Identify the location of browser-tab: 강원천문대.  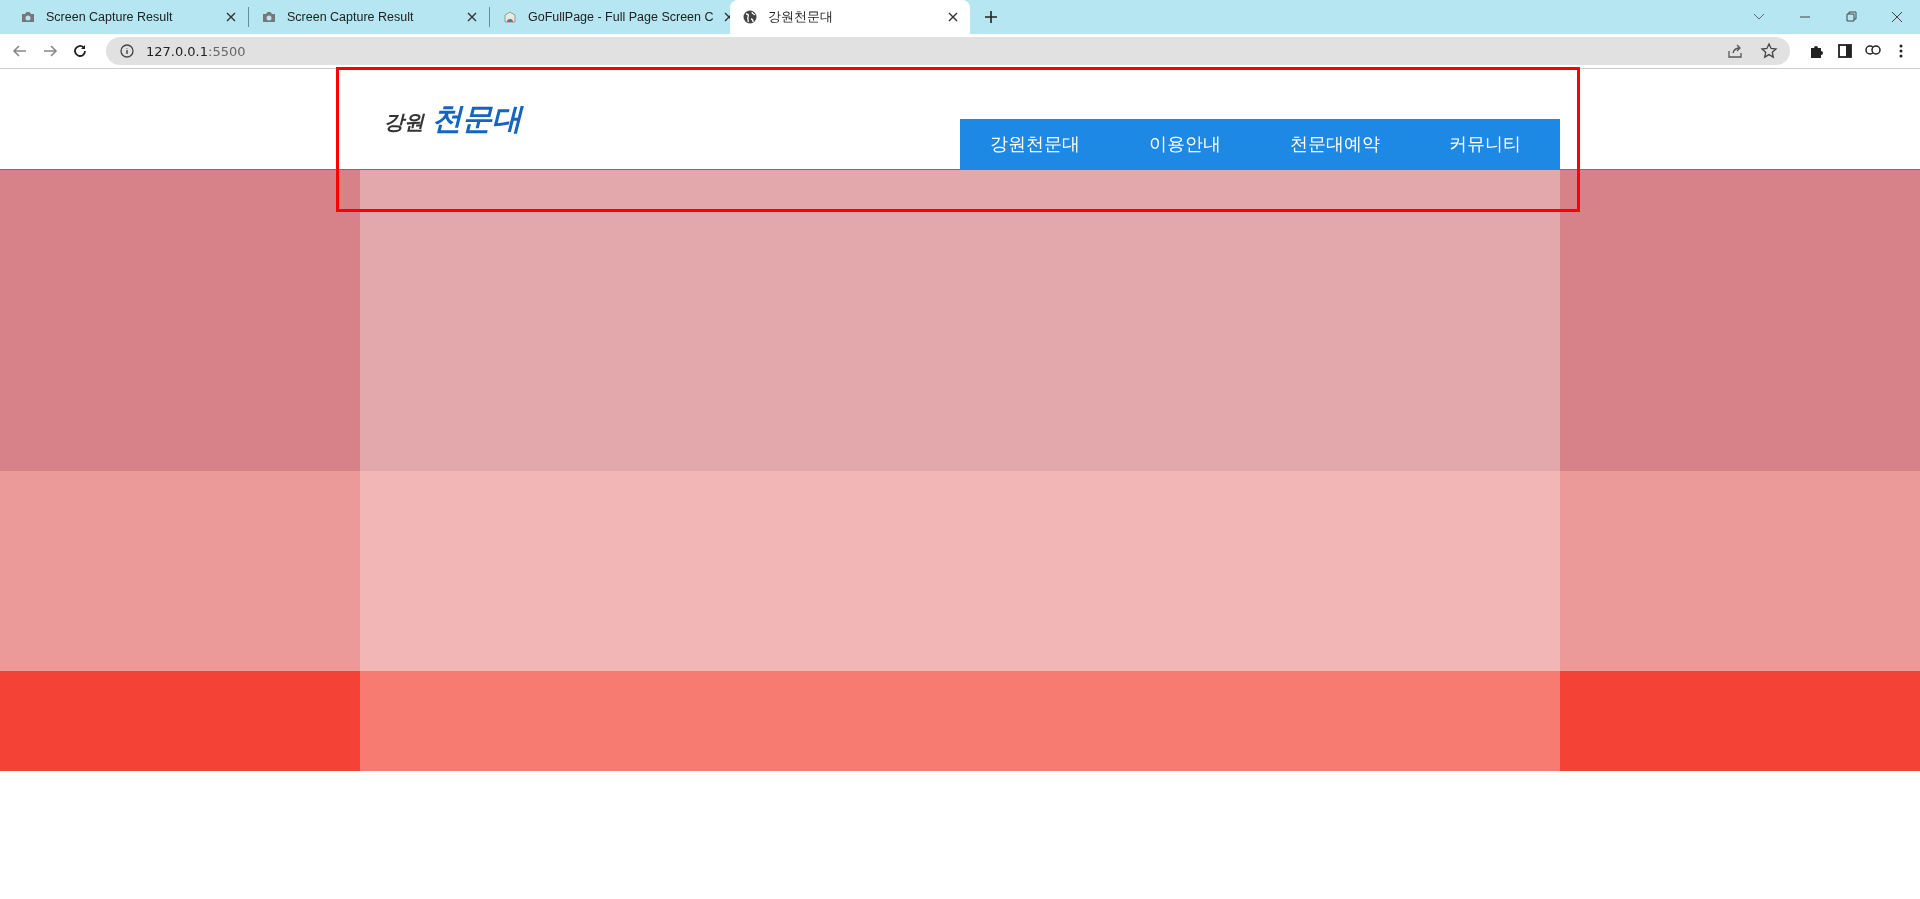
(850, 17).